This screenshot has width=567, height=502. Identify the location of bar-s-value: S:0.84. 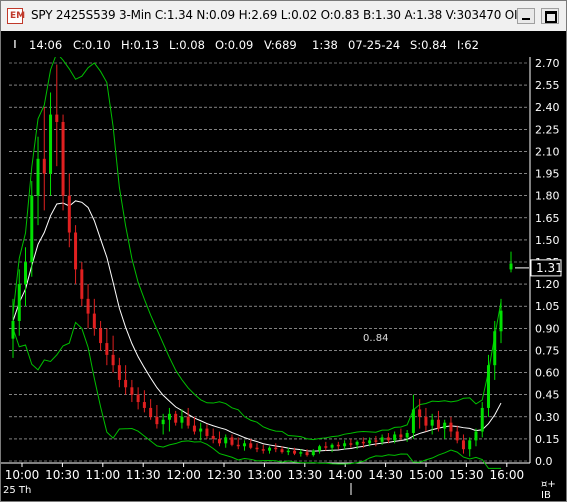
(428, 45).